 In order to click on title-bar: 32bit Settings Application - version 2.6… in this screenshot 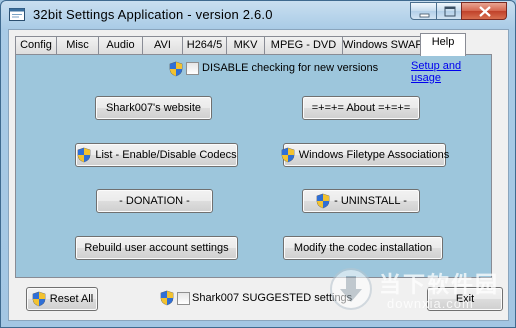, I will do `click(258, 15)`.